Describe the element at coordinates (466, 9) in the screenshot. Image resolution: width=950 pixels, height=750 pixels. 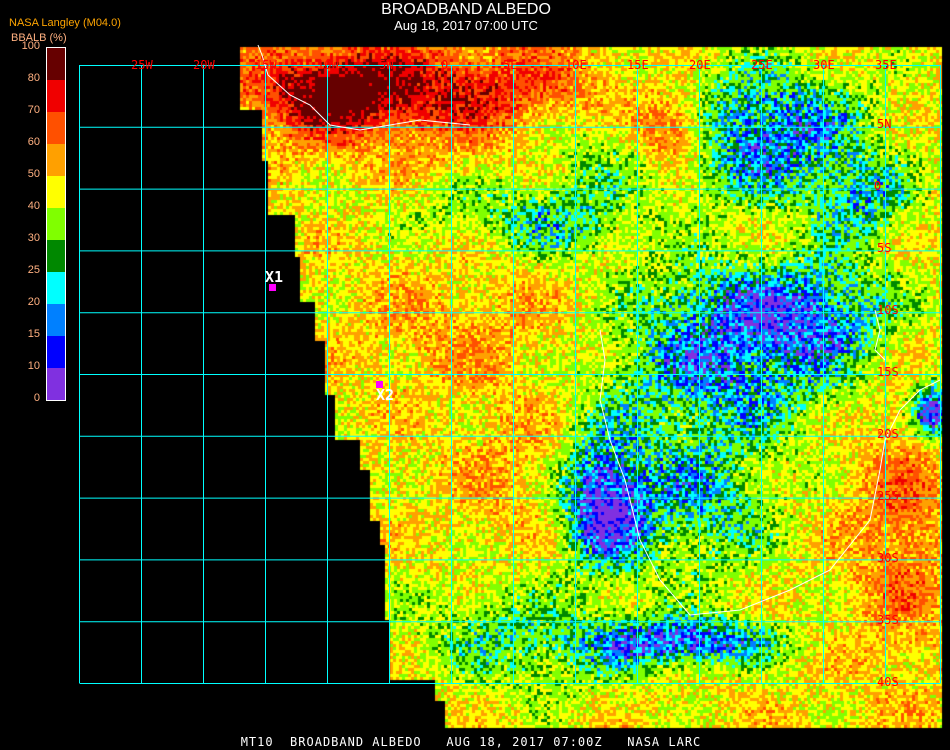
I see `map-title: BROADBAND ALBEDO` at that location.